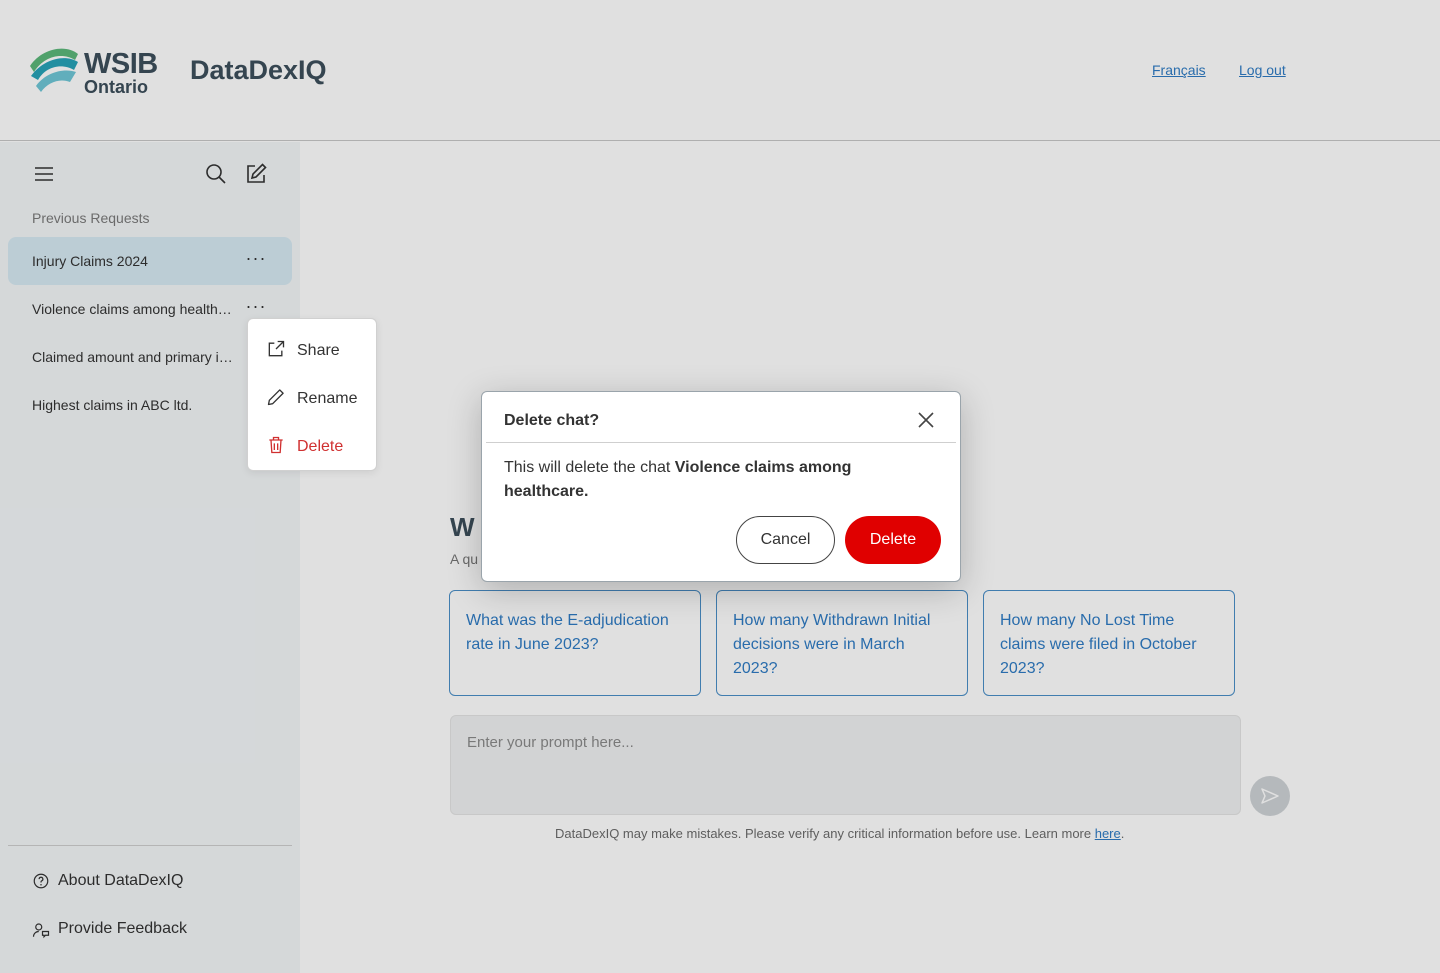  What do you see at coordinates (721, 442) in the screenshot?
I see `dialog-divider` at bounding box center [721, 442].